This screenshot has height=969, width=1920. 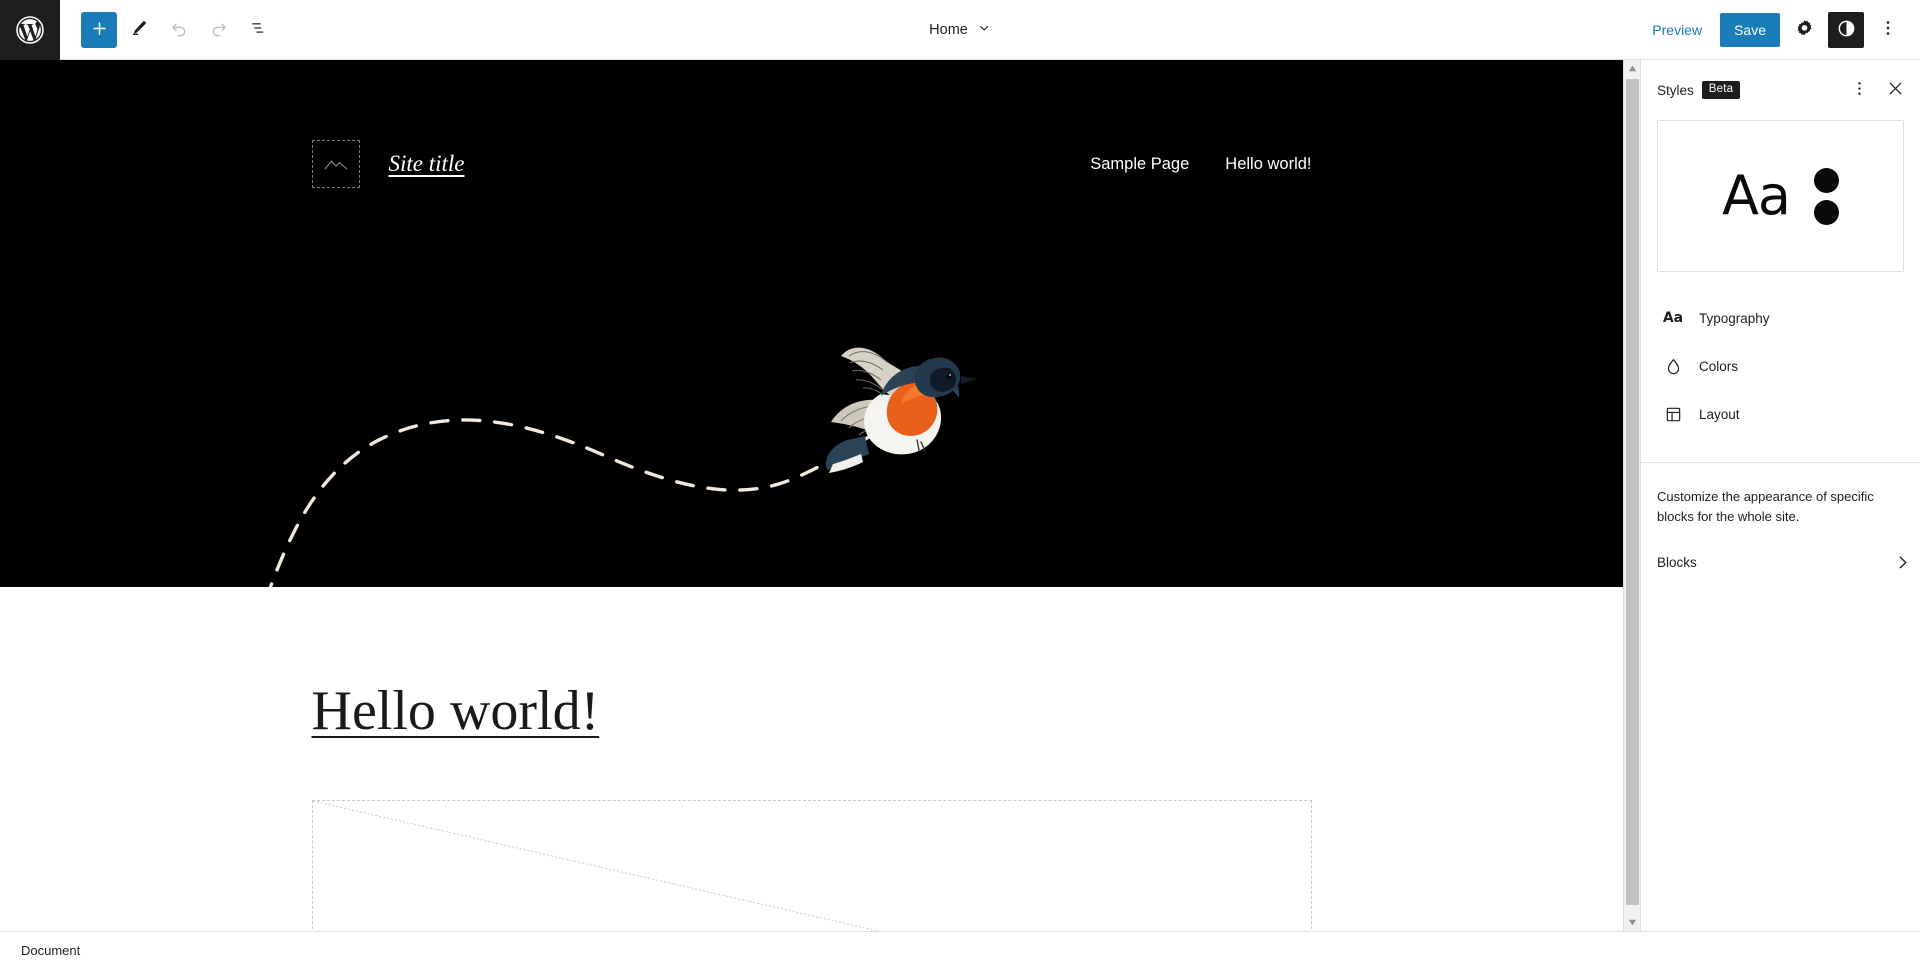 I want to click on contrast-half-circle-icon, so click(x=1846, y=30).